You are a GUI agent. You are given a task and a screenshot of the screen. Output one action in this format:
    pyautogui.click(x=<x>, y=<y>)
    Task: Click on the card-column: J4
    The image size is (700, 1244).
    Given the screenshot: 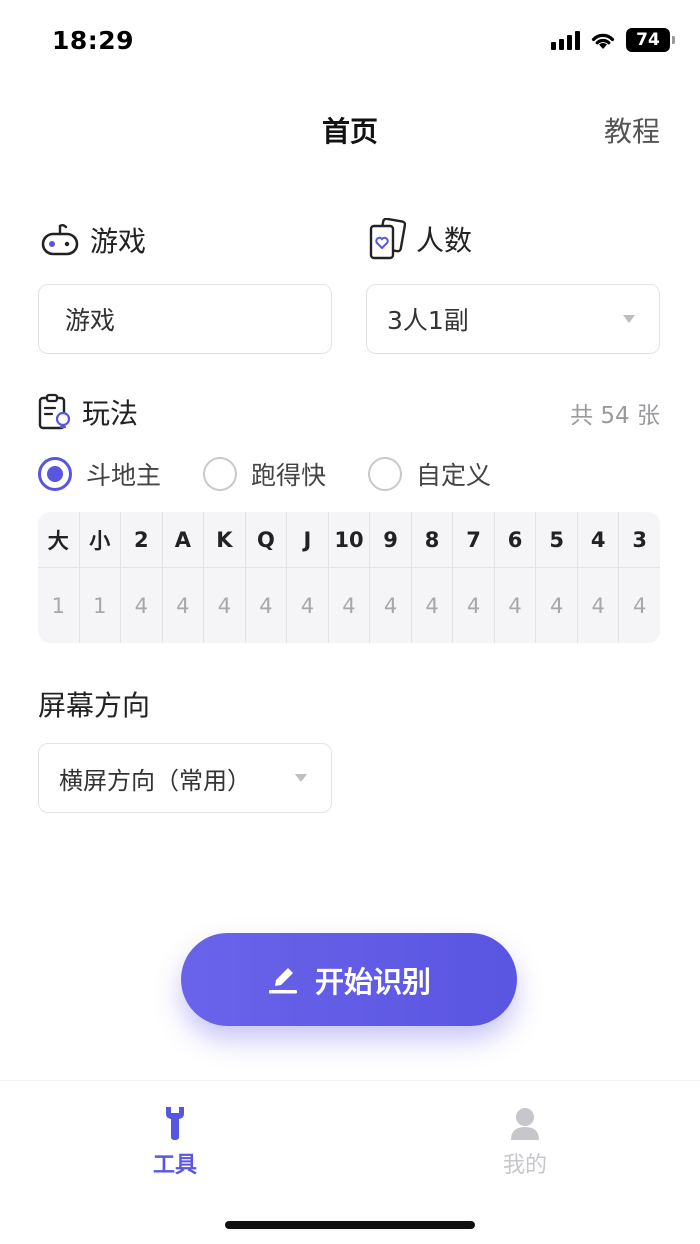 What is the action you would take?
    pyautogui.click(x=308, y=577)
    